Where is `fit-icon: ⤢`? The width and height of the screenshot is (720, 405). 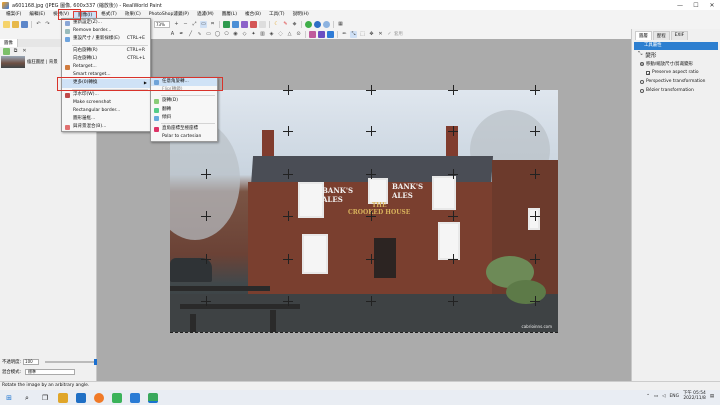 fit-icon: ⤢ is located at coordinates (194, 24).